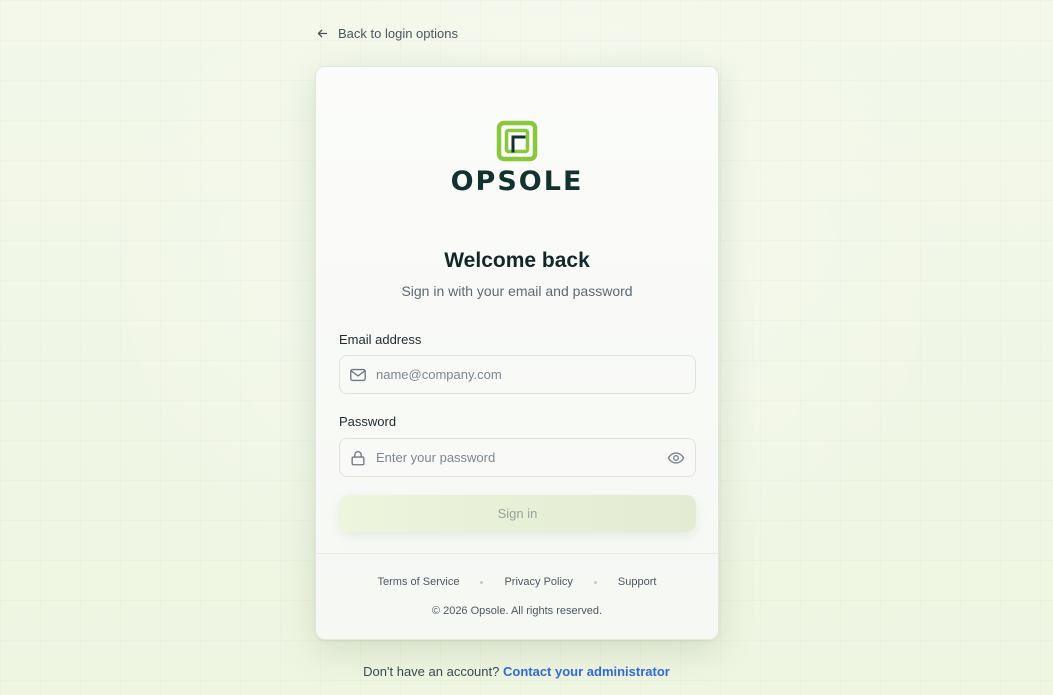  Describe the element at coordinates (322, 33) in the screenshot. I see `arrow-left-icon` at that location.